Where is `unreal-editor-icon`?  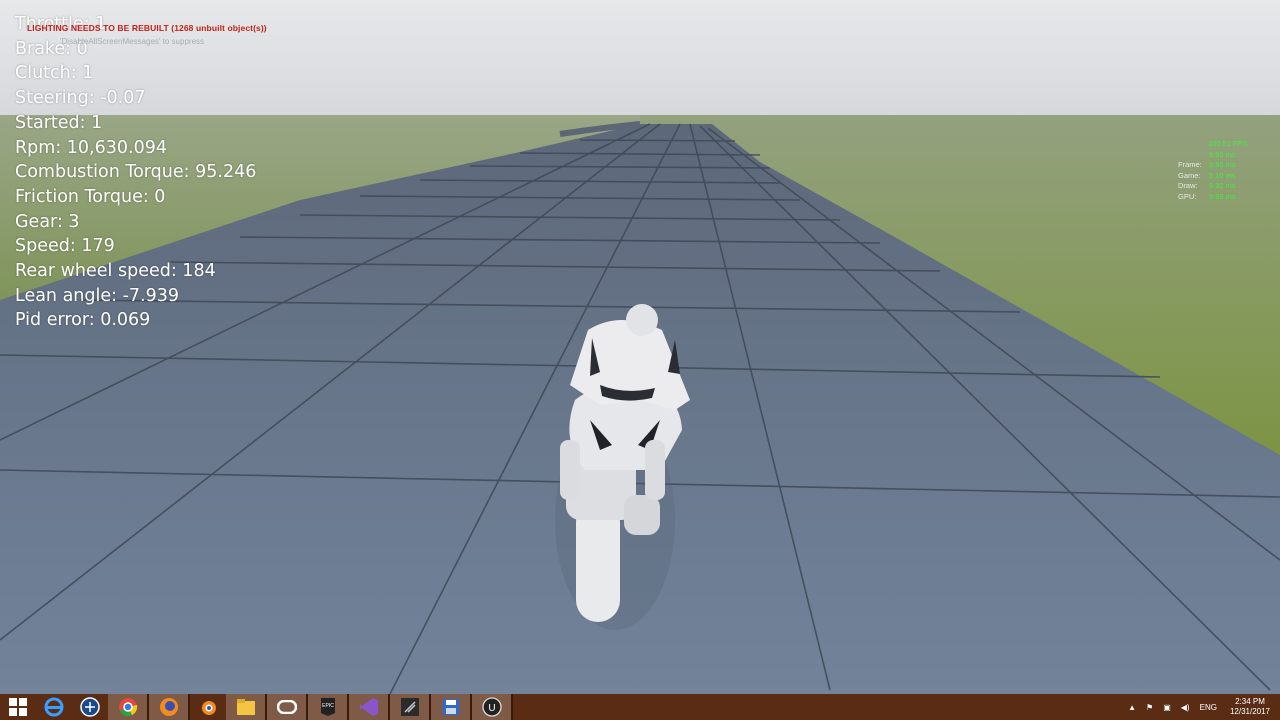 unreal-editor-icon is located at coordinates (410, 707).